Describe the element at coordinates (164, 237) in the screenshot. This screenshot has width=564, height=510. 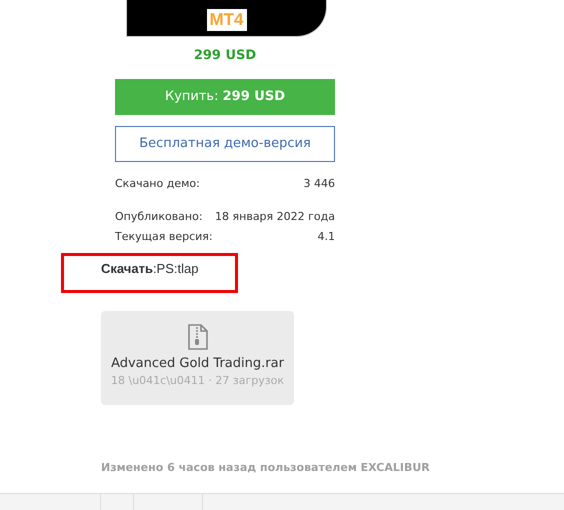
I see `stat-label: Текущая версия:` at that location.